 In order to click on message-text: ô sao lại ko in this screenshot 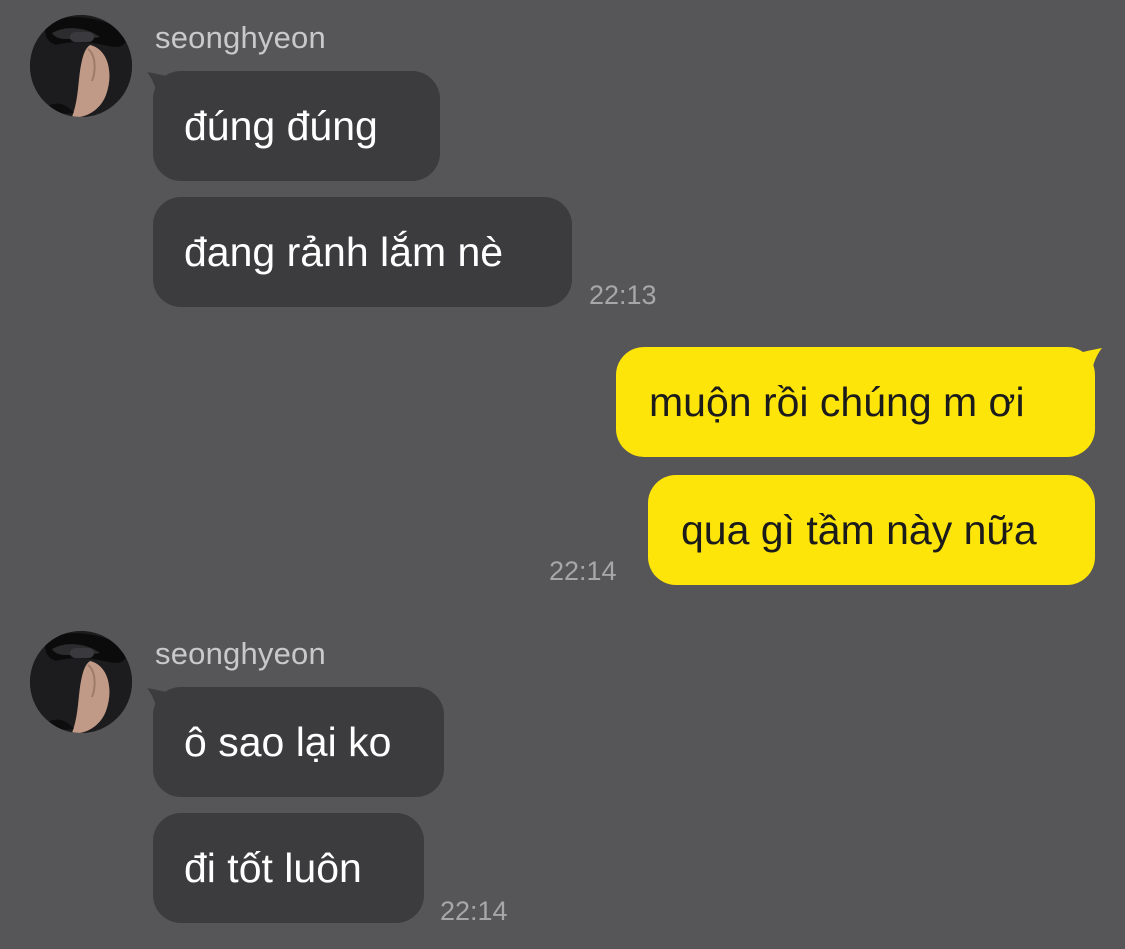, I will do `click(288, 741)`.